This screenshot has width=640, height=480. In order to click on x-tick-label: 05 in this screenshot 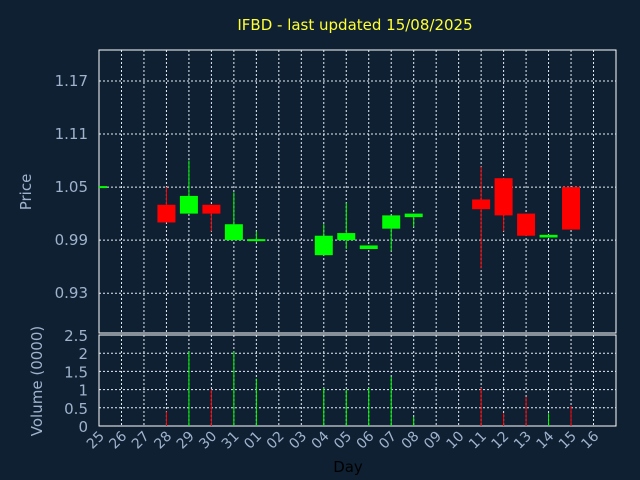, I will do `click(343, 441)`.